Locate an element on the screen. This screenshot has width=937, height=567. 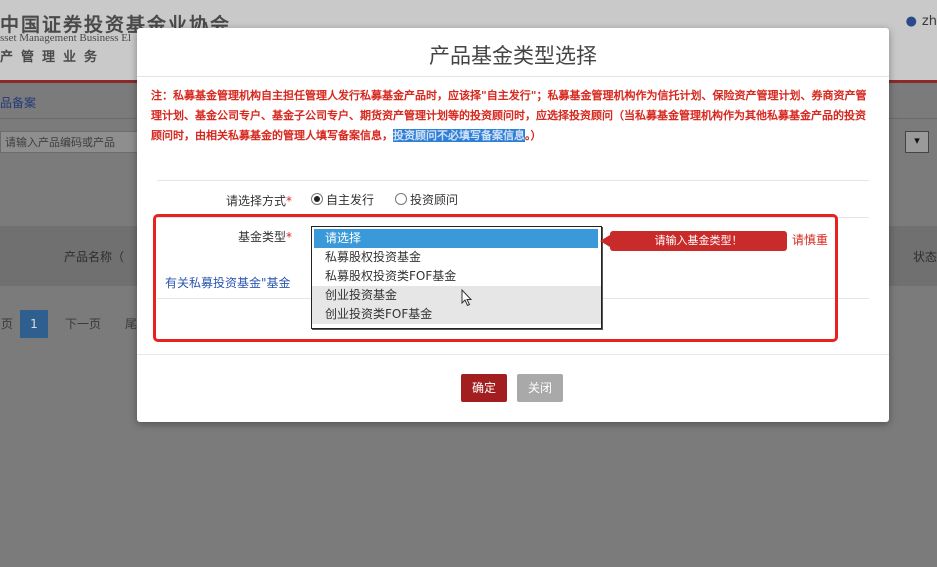
method-row: 请选择方式* 自主发行 投资顾问 is located at coordinates (513, 199).